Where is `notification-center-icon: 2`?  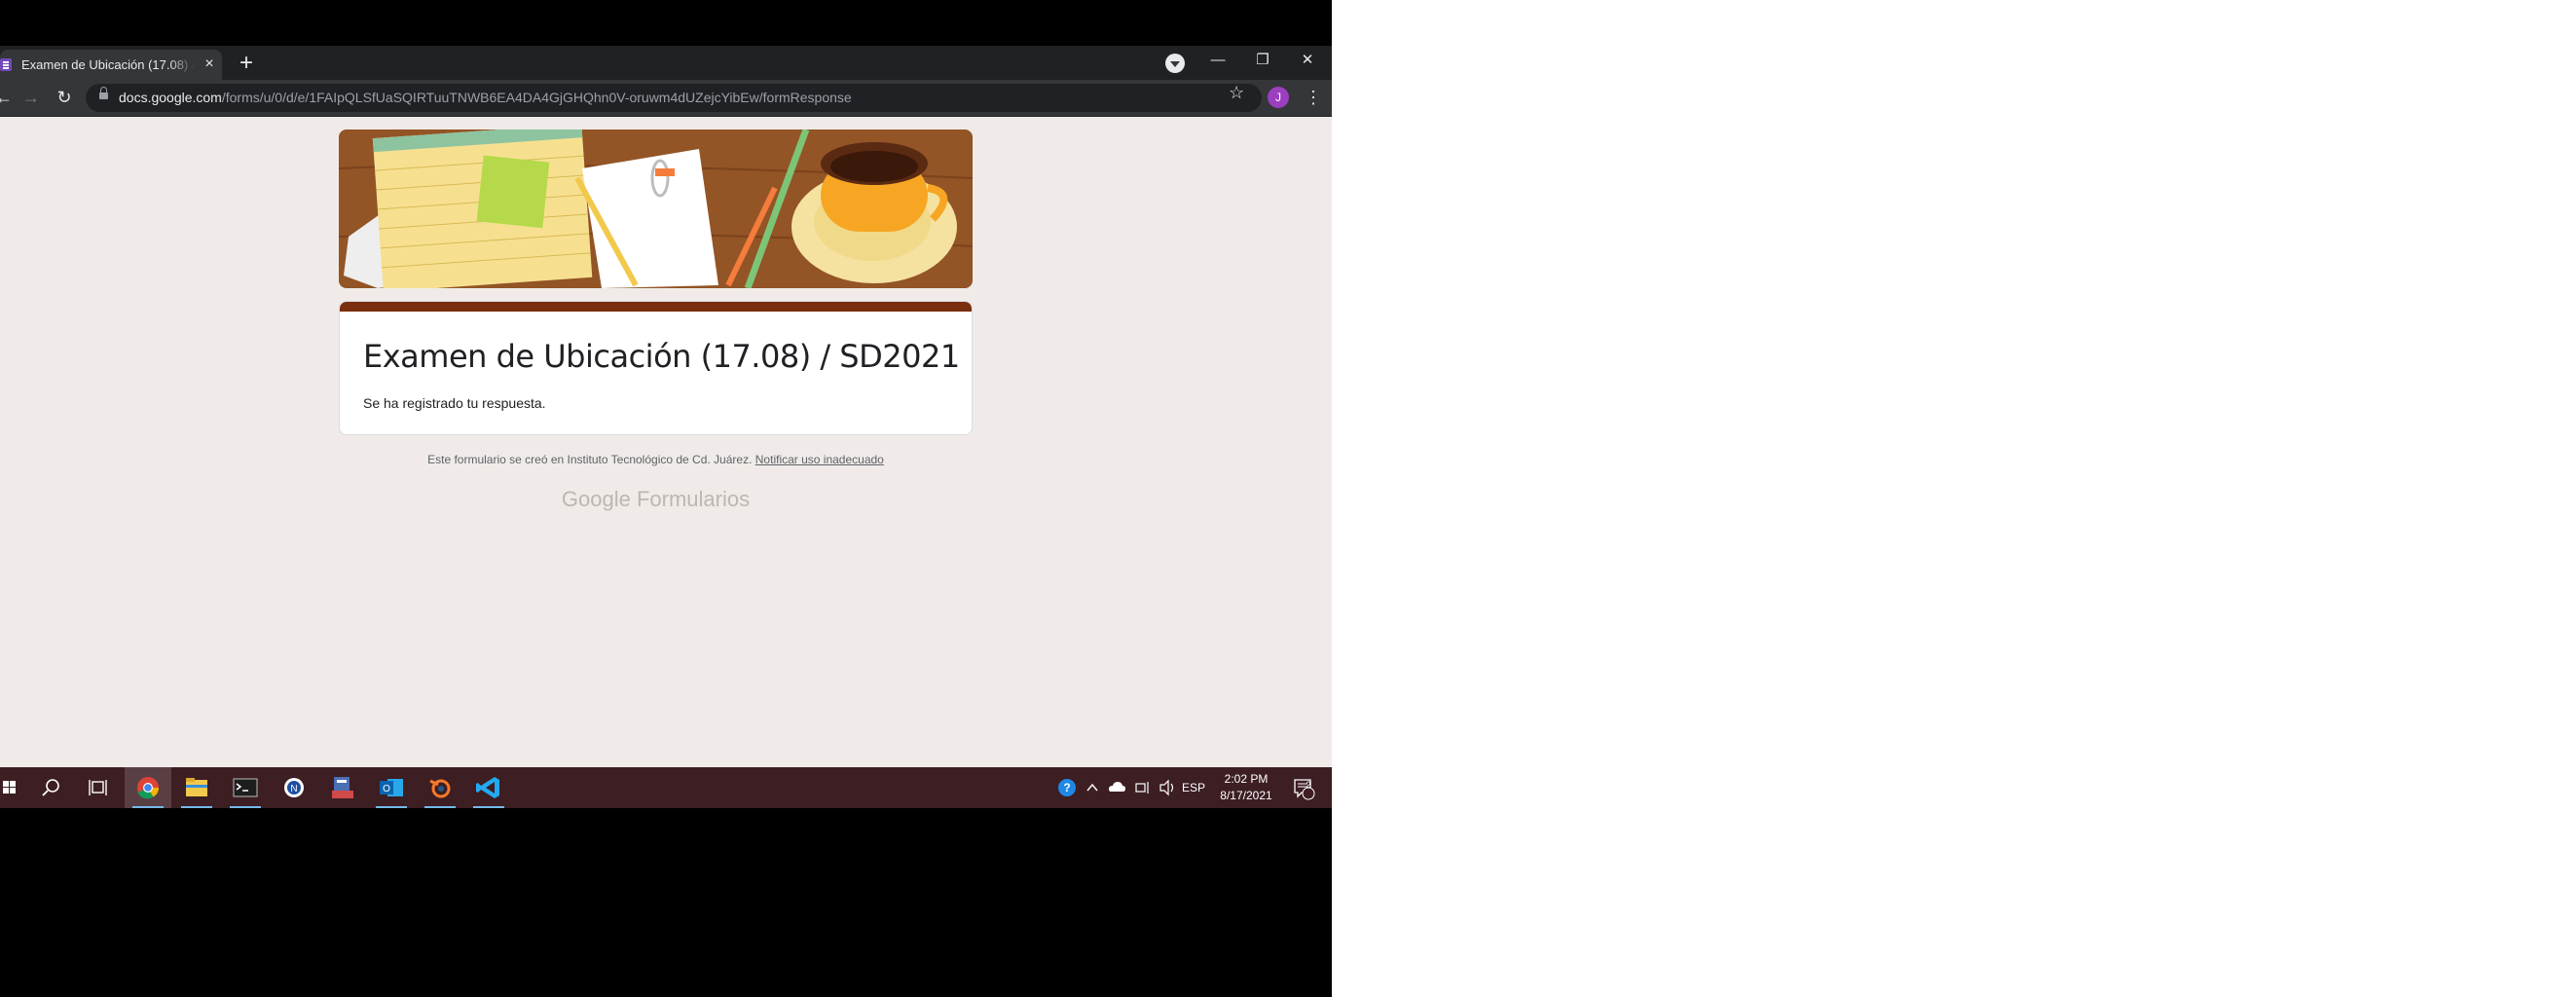
notification-center-icon: 2 is located at coordinates (1302, 787).